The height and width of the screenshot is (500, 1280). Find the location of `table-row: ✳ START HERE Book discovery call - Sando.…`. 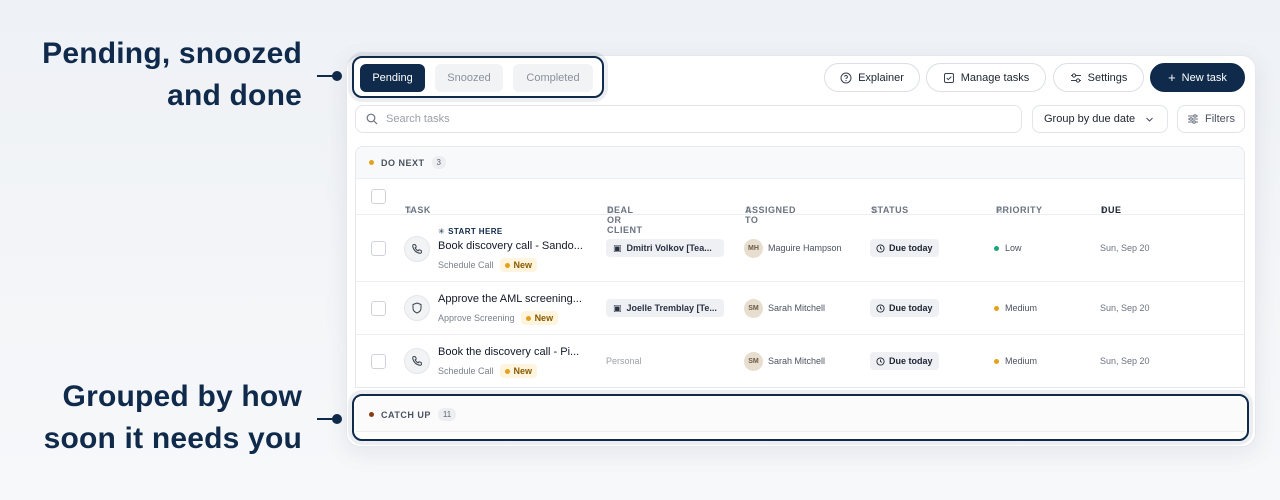

table-row: ✳ START HERE Book discovery call - Sando.… is located at coordinates (800, 248).